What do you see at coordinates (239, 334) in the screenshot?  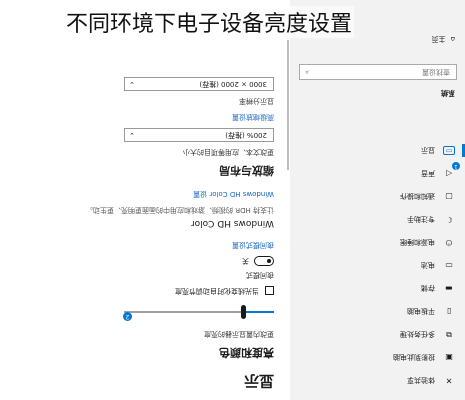 I see `brightness-label: 更改内置显示器的亮度` at bounding box center [239, 334].